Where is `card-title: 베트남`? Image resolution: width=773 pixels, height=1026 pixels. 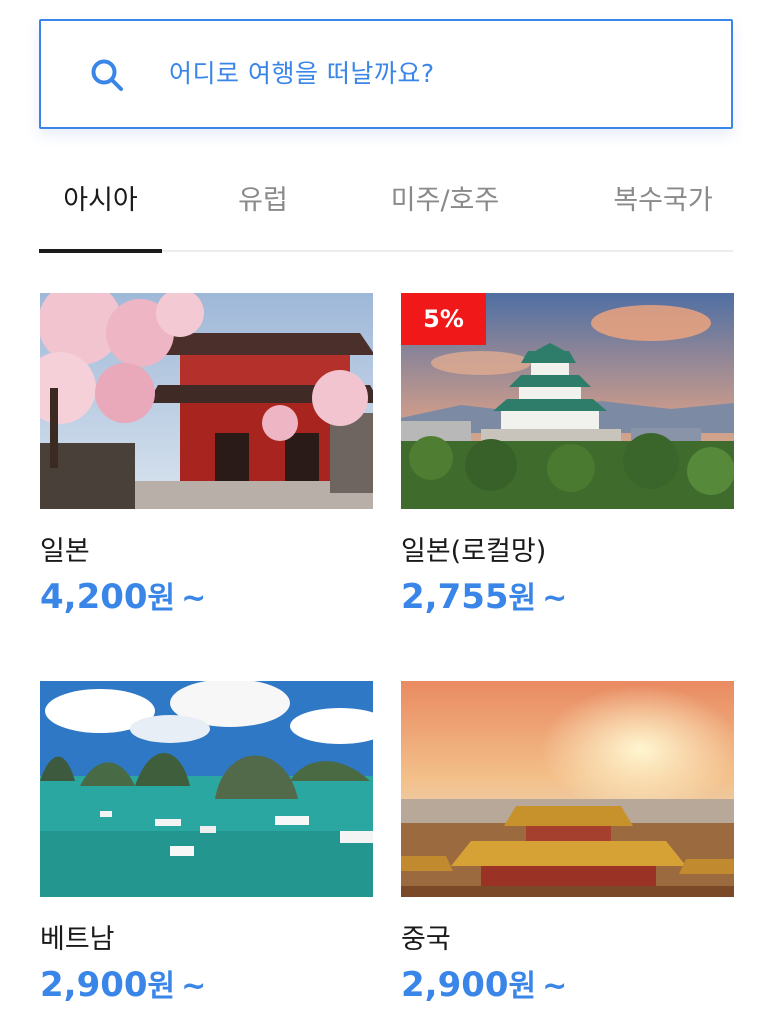
card-title: 베트남 is located at coordinates (77, 939).